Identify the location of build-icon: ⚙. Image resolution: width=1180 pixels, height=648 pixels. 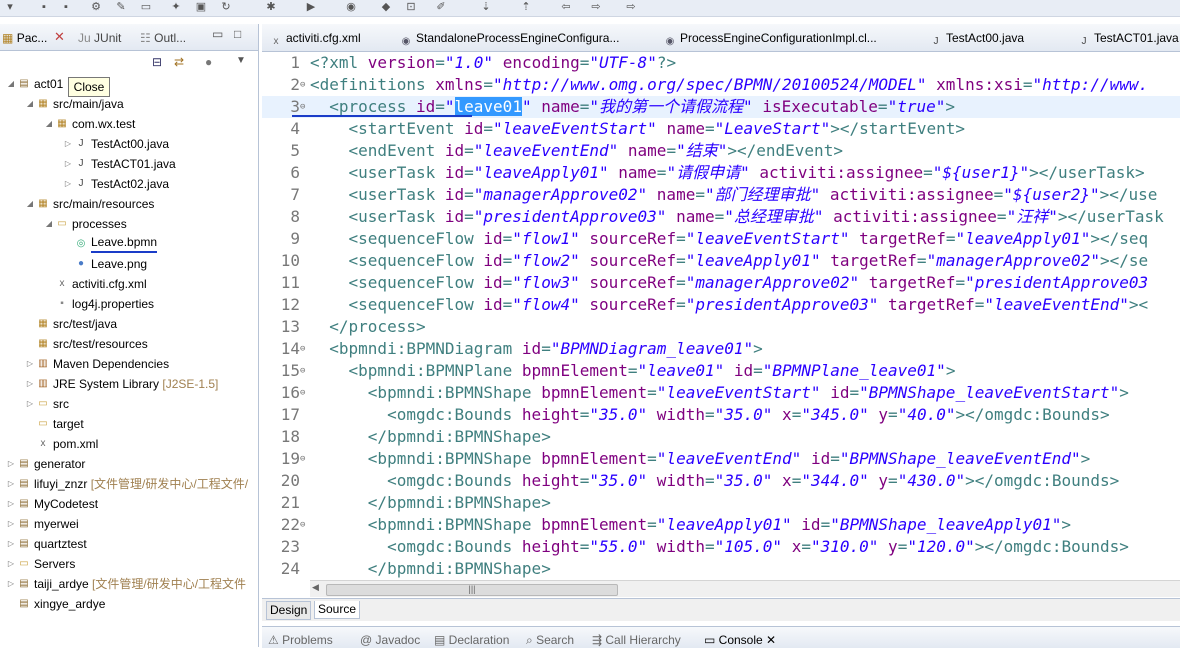
(96, 7).